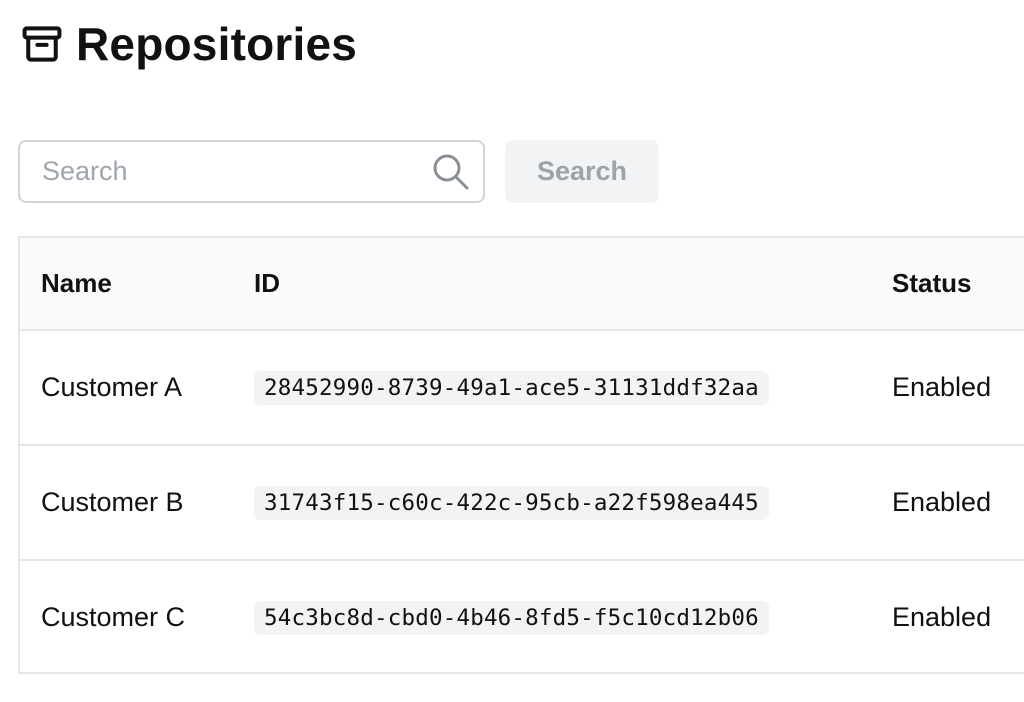 The width and height of the screenshot is (1024, 702). What do you see at coordinates (522, 284) in the screenshot?
I see `table-header: Name ID Status` at bounding box center [522, 284].